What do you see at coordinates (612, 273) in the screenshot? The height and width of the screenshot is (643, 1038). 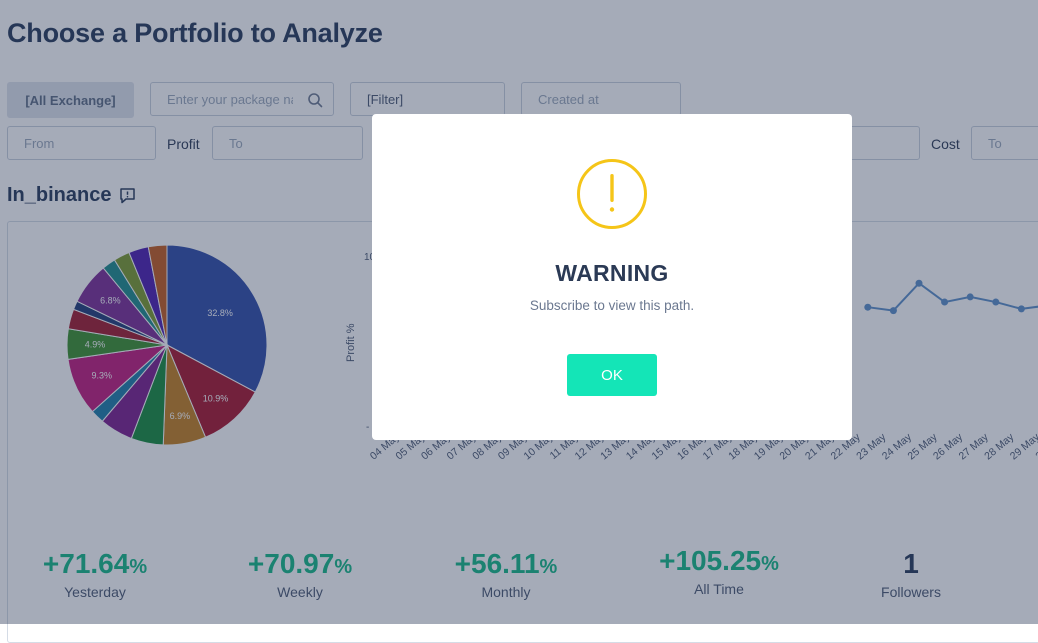 I see `modal-title: WARNING` at bounding box center [612, 273].